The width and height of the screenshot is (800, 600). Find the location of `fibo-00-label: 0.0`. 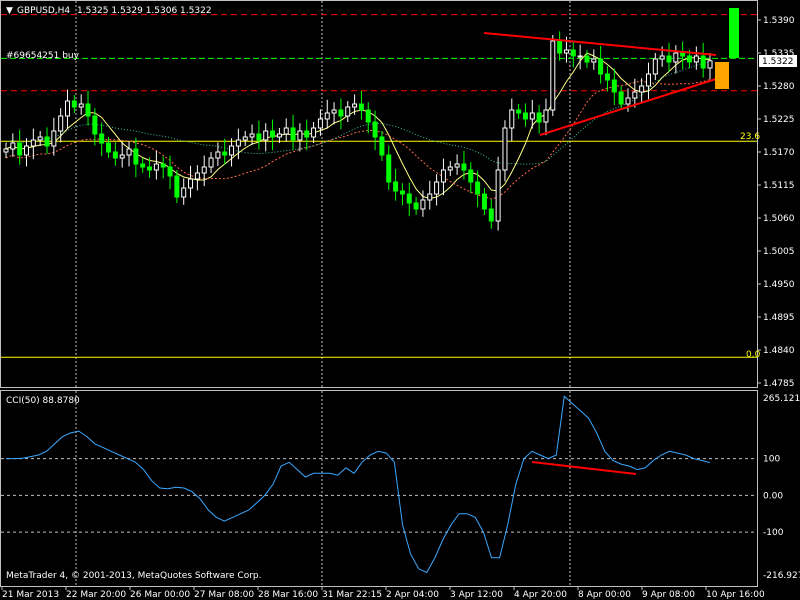

fibo-00-label: 0.0 is located at coordinates (753, 355).